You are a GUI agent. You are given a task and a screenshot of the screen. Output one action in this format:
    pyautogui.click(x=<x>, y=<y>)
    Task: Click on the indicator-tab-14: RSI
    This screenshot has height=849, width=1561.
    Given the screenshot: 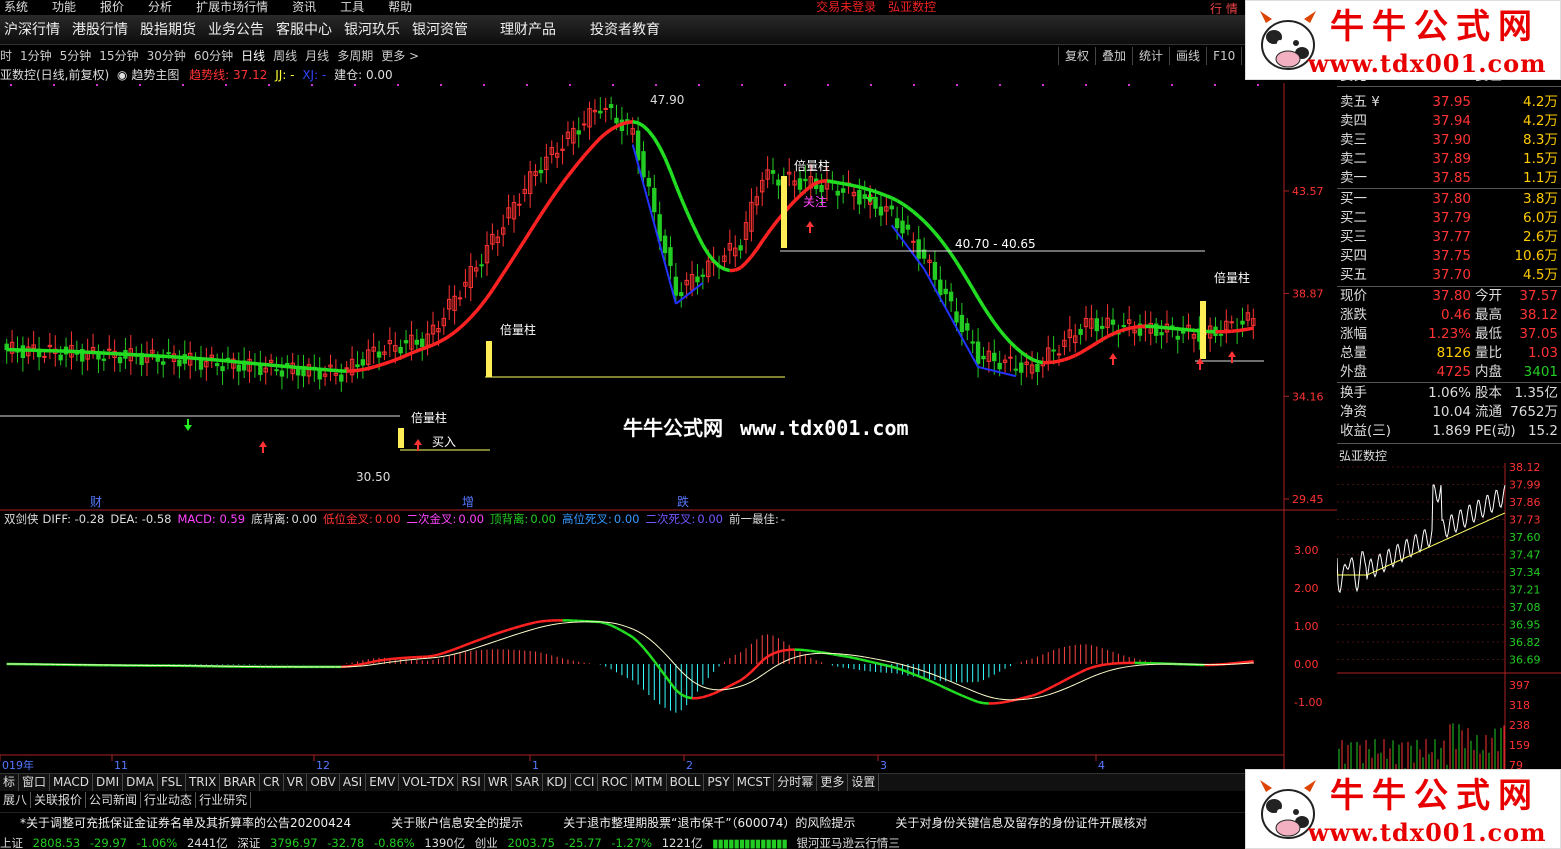 What is the action you would take?
    pyautogui.click(x=471, y=782)
    